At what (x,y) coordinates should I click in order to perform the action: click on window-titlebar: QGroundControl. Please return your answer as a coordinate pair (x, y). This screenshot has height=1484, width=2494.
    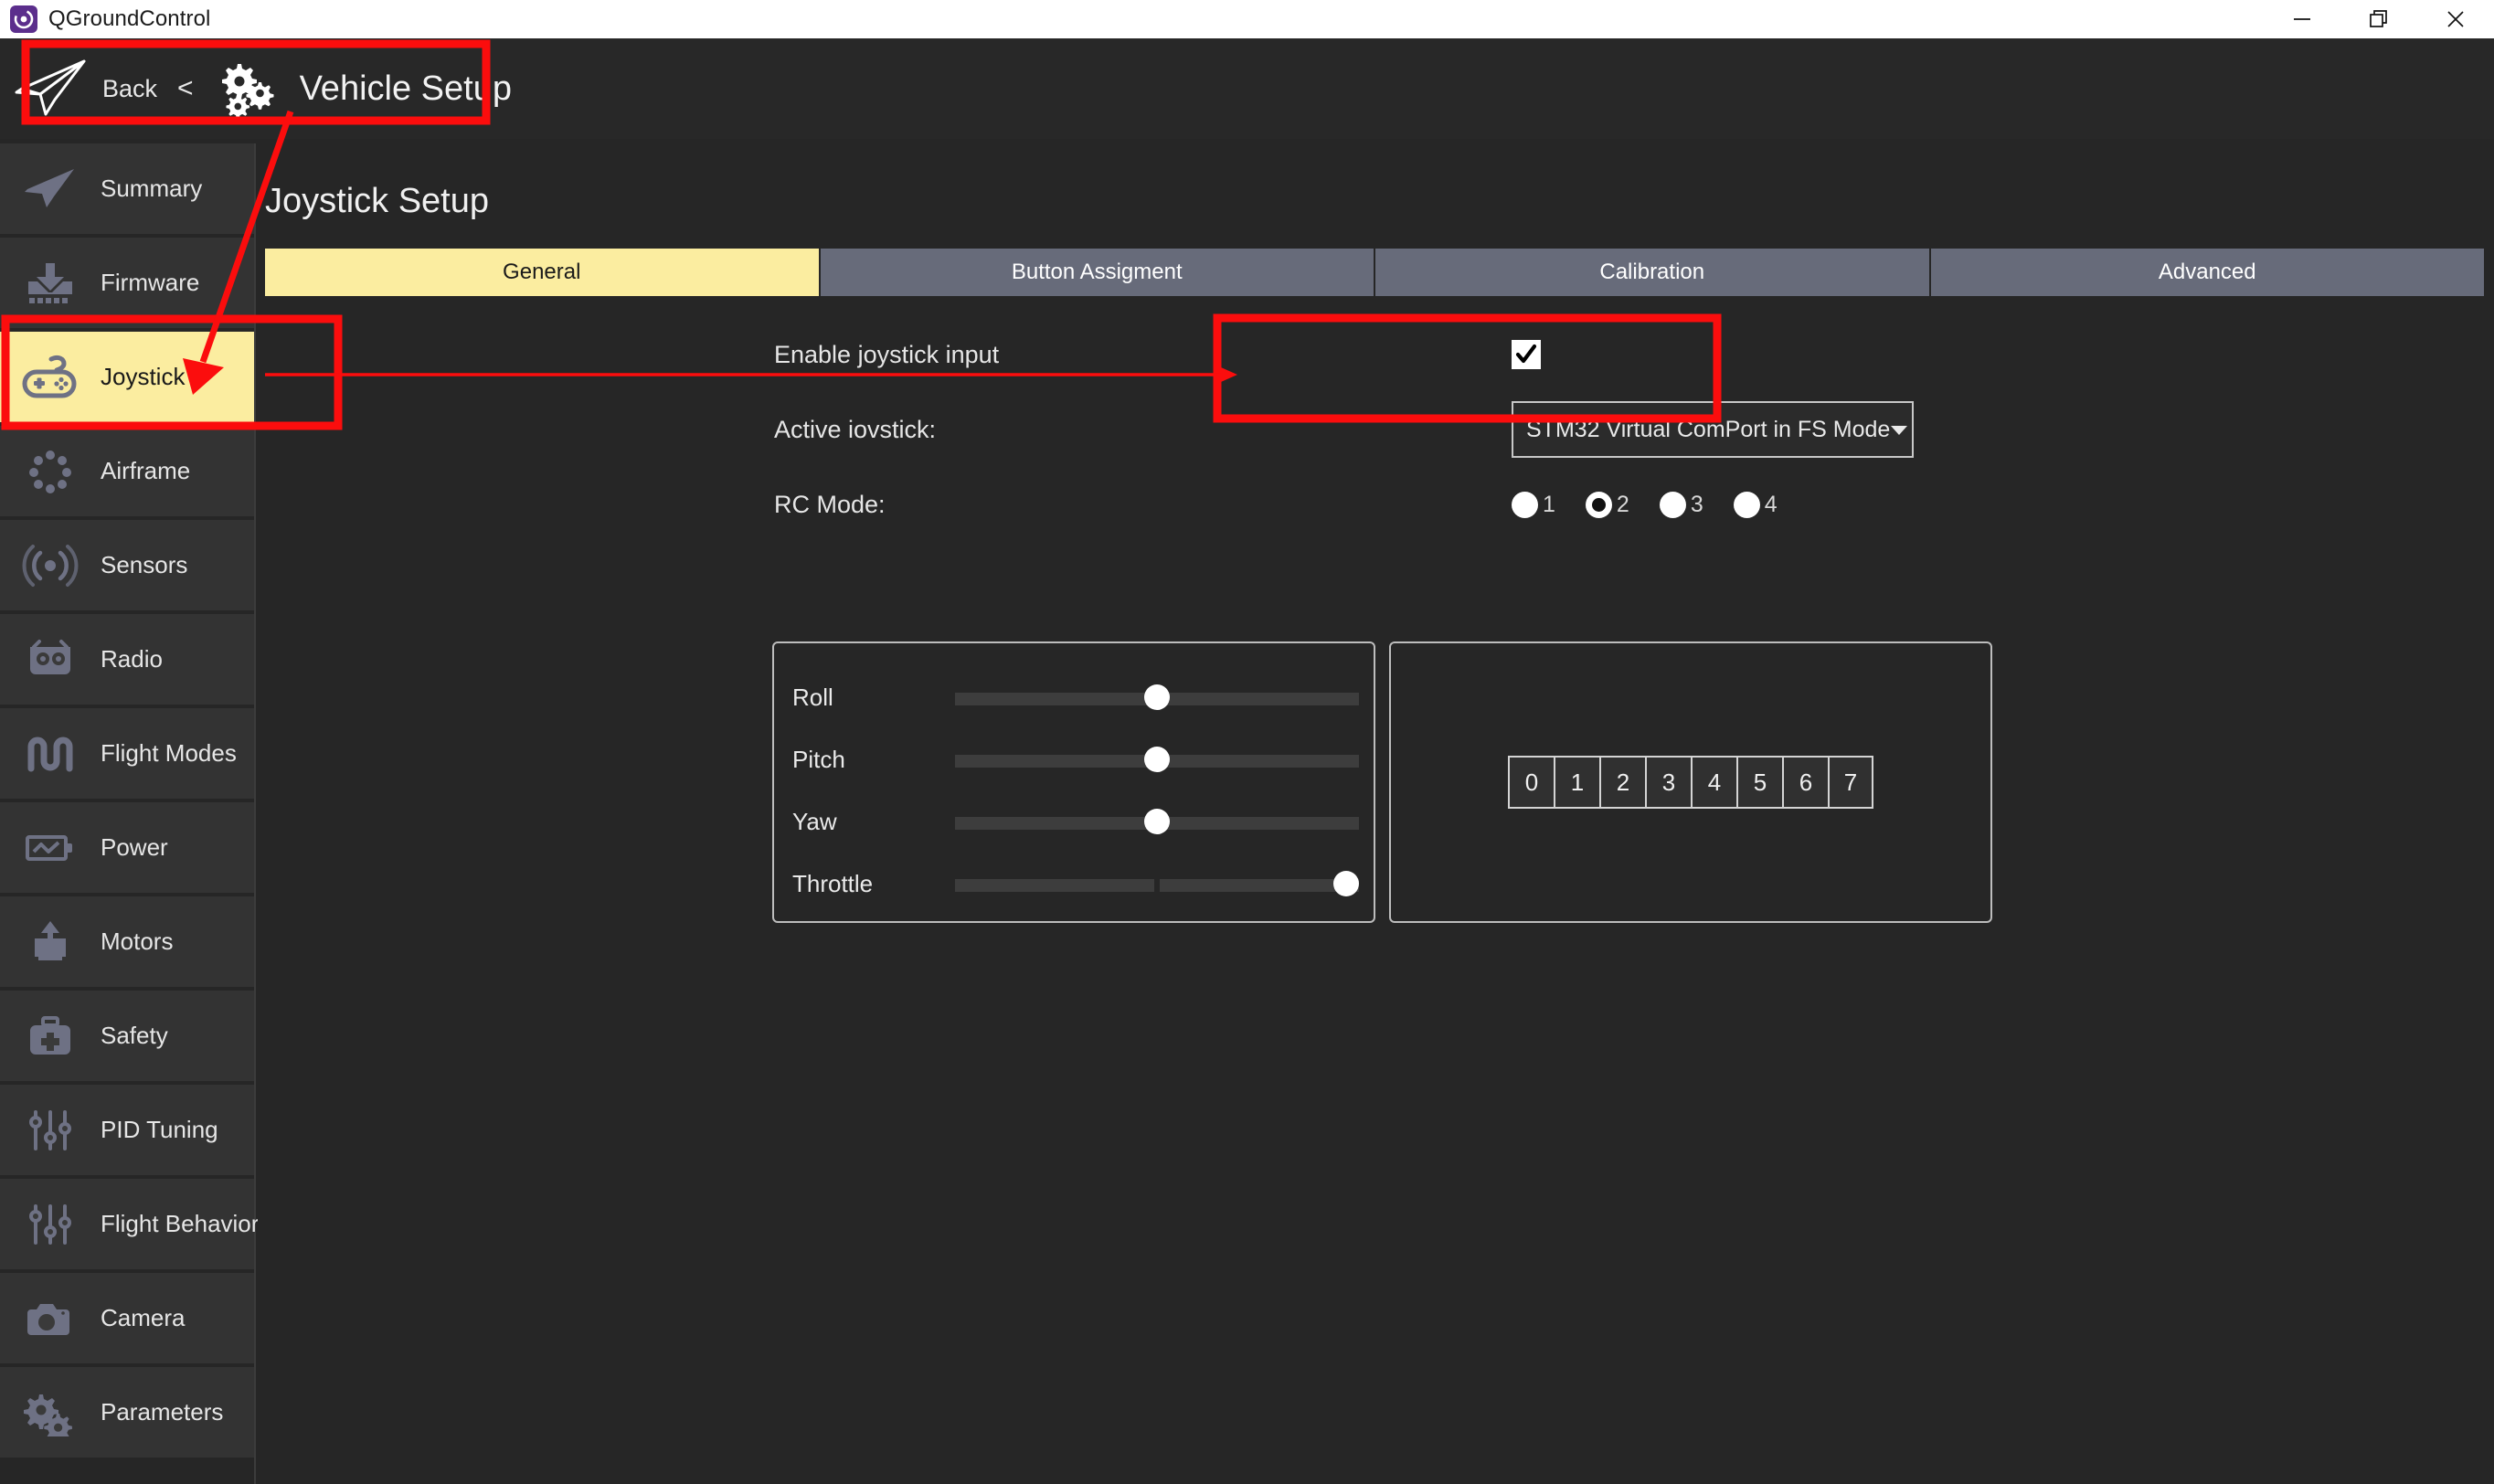
    Looking at the image, I should click on (1247, 19).